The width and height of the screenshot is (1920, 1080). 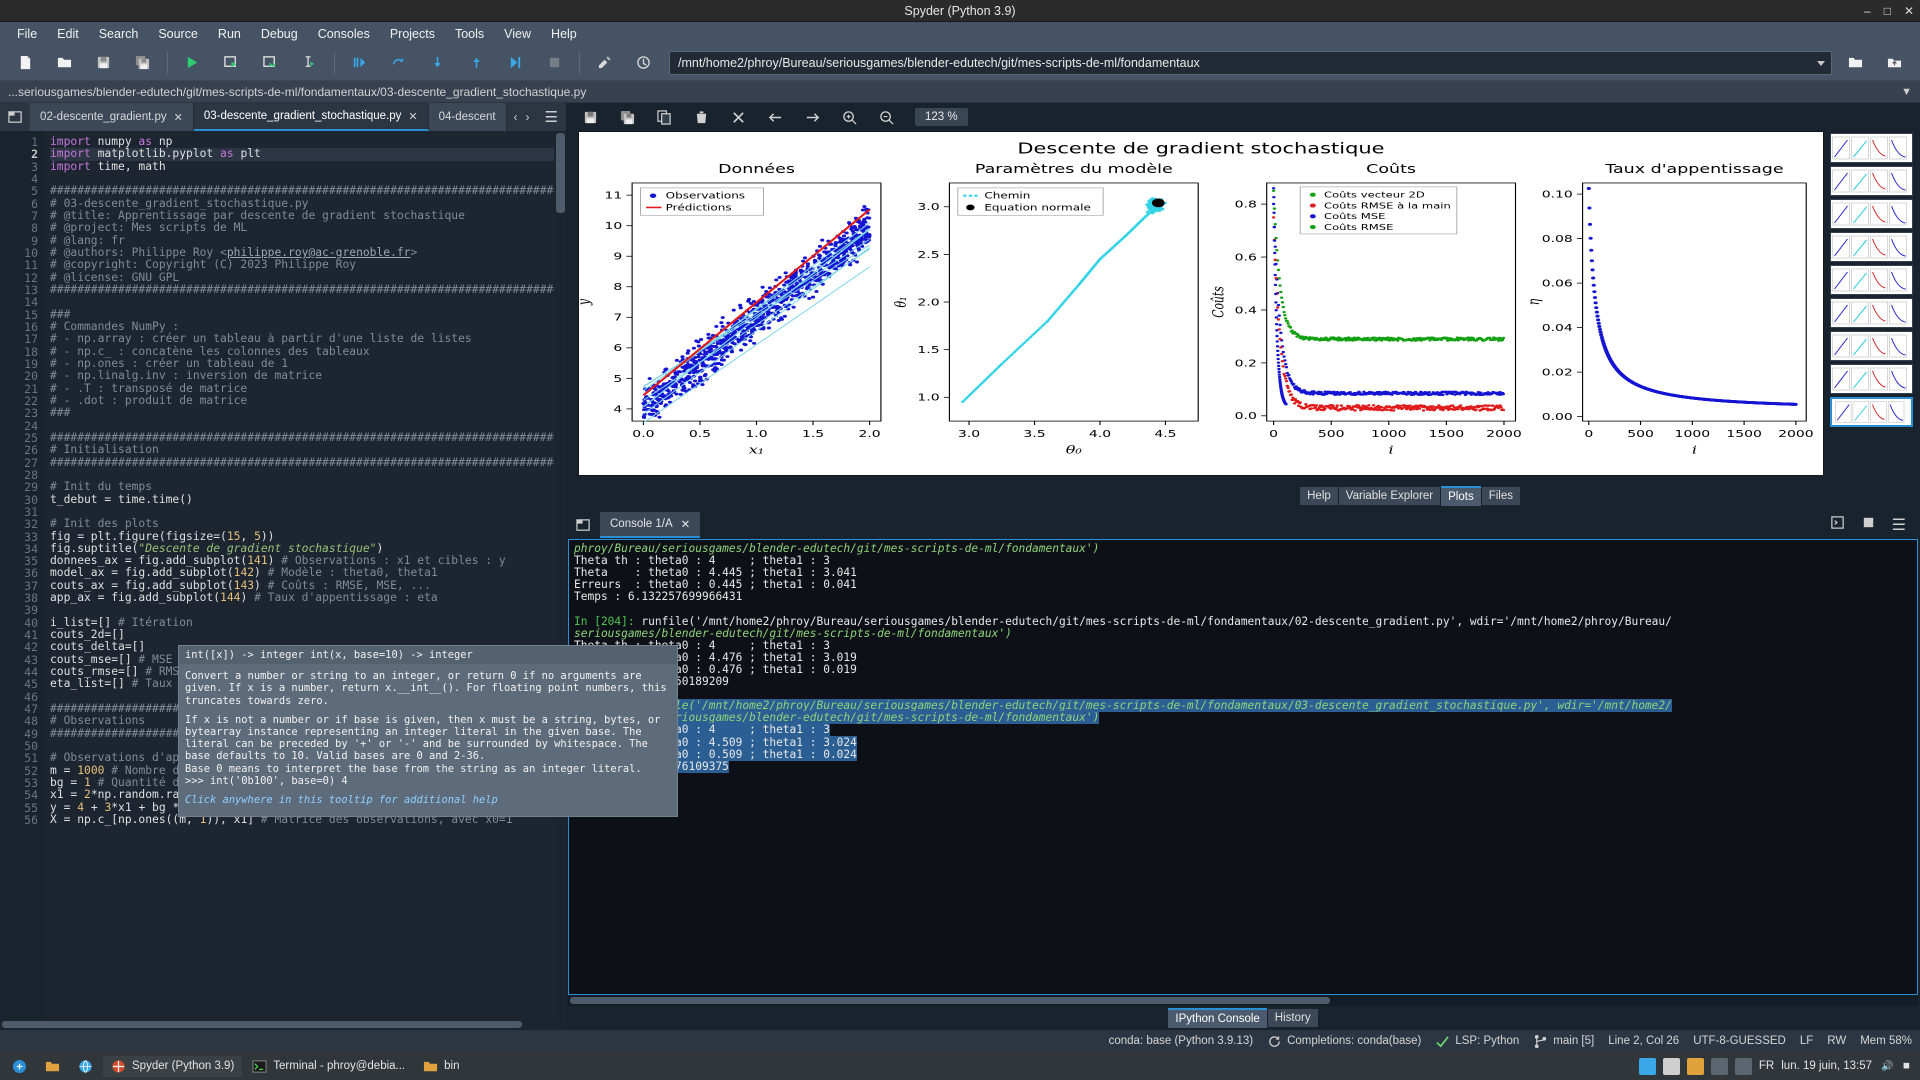 I want to click on save-all-plots-icon, so click(x=627, y=117).